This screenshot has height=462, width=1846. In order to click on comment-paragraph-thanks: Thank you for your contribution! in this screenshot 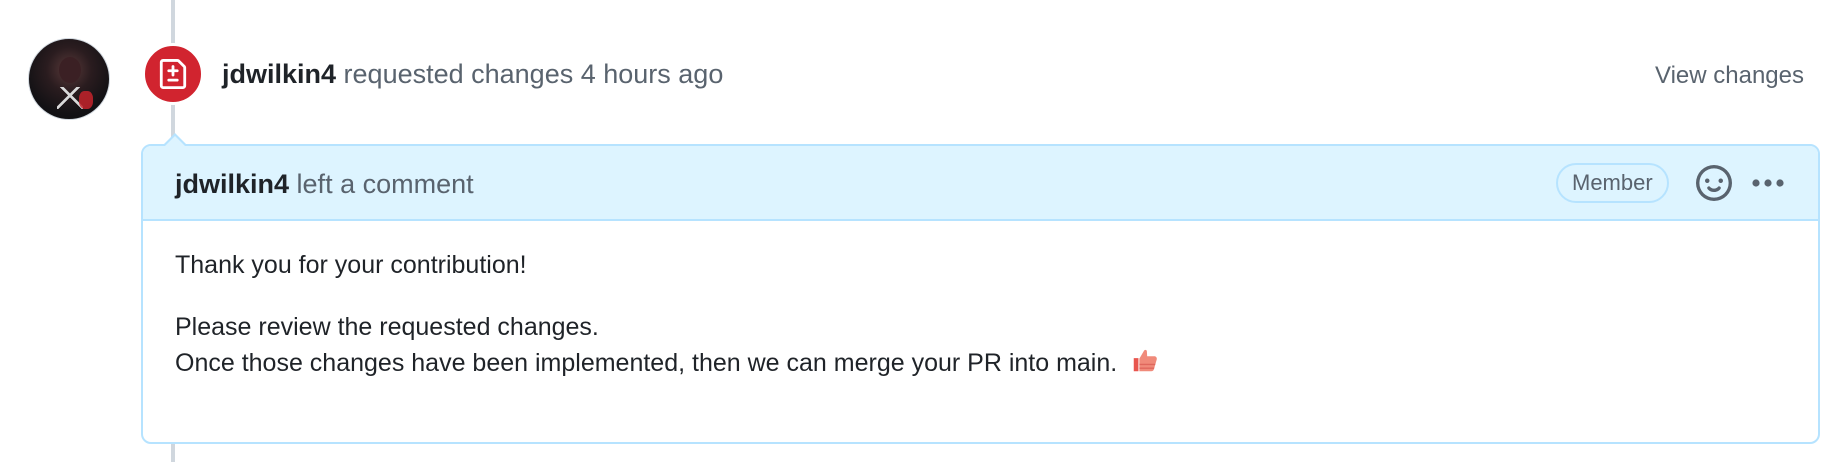, I will do `click(351, 265)`.